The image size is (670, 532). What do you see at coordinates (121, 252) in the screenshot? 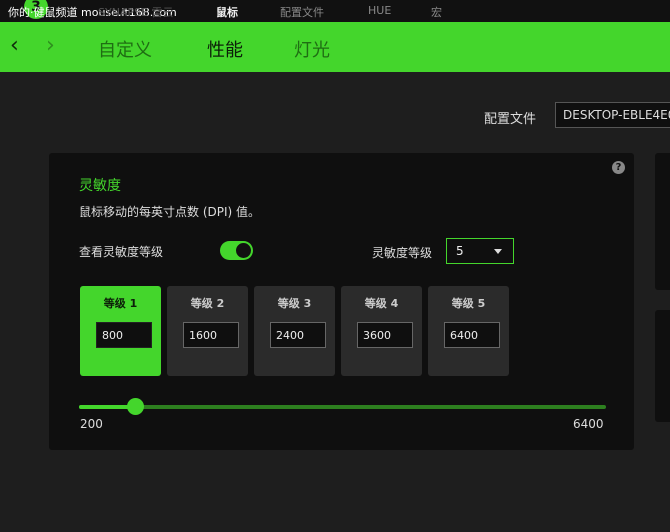
I see `view-levels-label: 查看灵敏度等级` at bounding box center [121, 252].